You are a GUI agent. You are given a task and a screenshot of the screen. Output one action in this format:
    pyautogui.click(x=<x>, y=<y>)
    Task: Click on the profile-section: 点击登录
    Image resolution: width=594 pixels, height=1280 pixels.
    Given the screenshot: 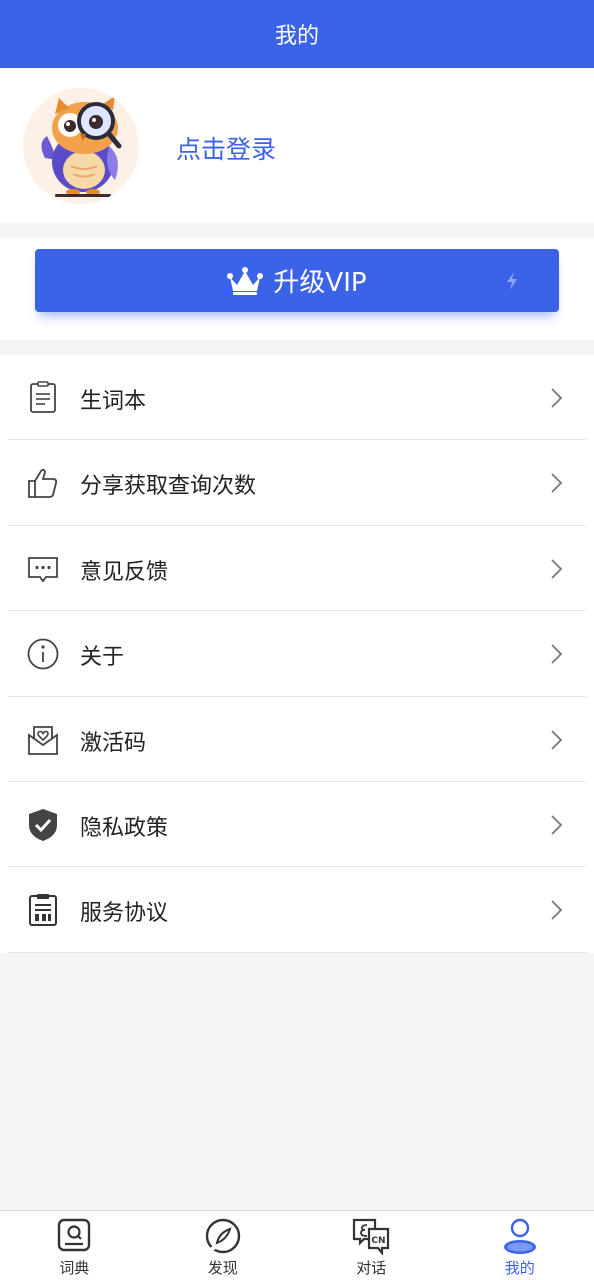 What is the action you would take?
    pyautogui.click(x=297, y=145)
    